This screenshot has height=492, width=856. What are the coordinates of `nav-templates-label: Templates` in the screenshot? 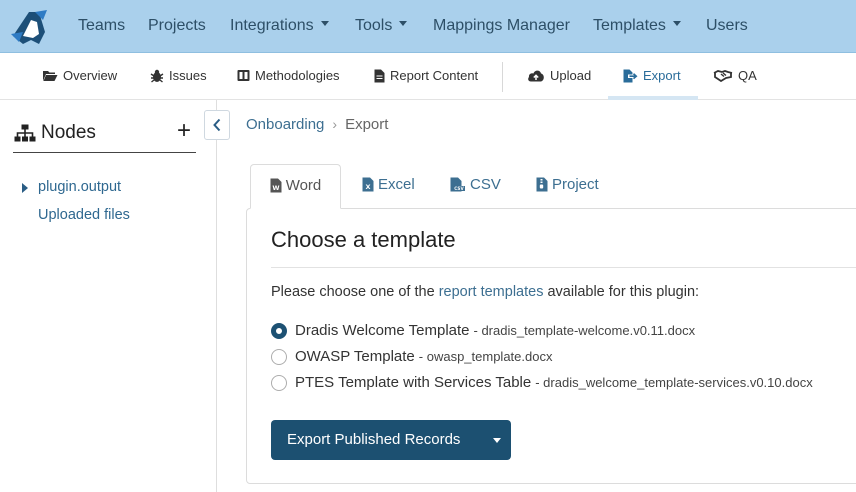 It's located at (629, 25).